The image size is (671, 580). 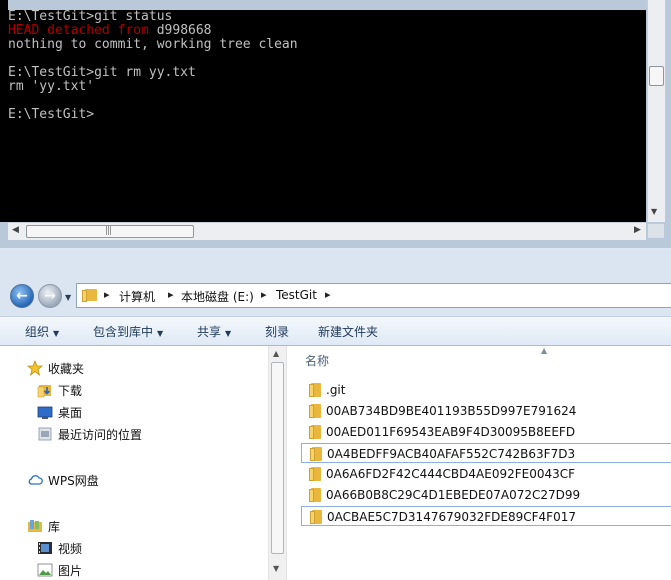 I want to click on file-name: 0A4BEDFF9ACB40AFAF552C742B63F7D3, so click(x=451, y=454).